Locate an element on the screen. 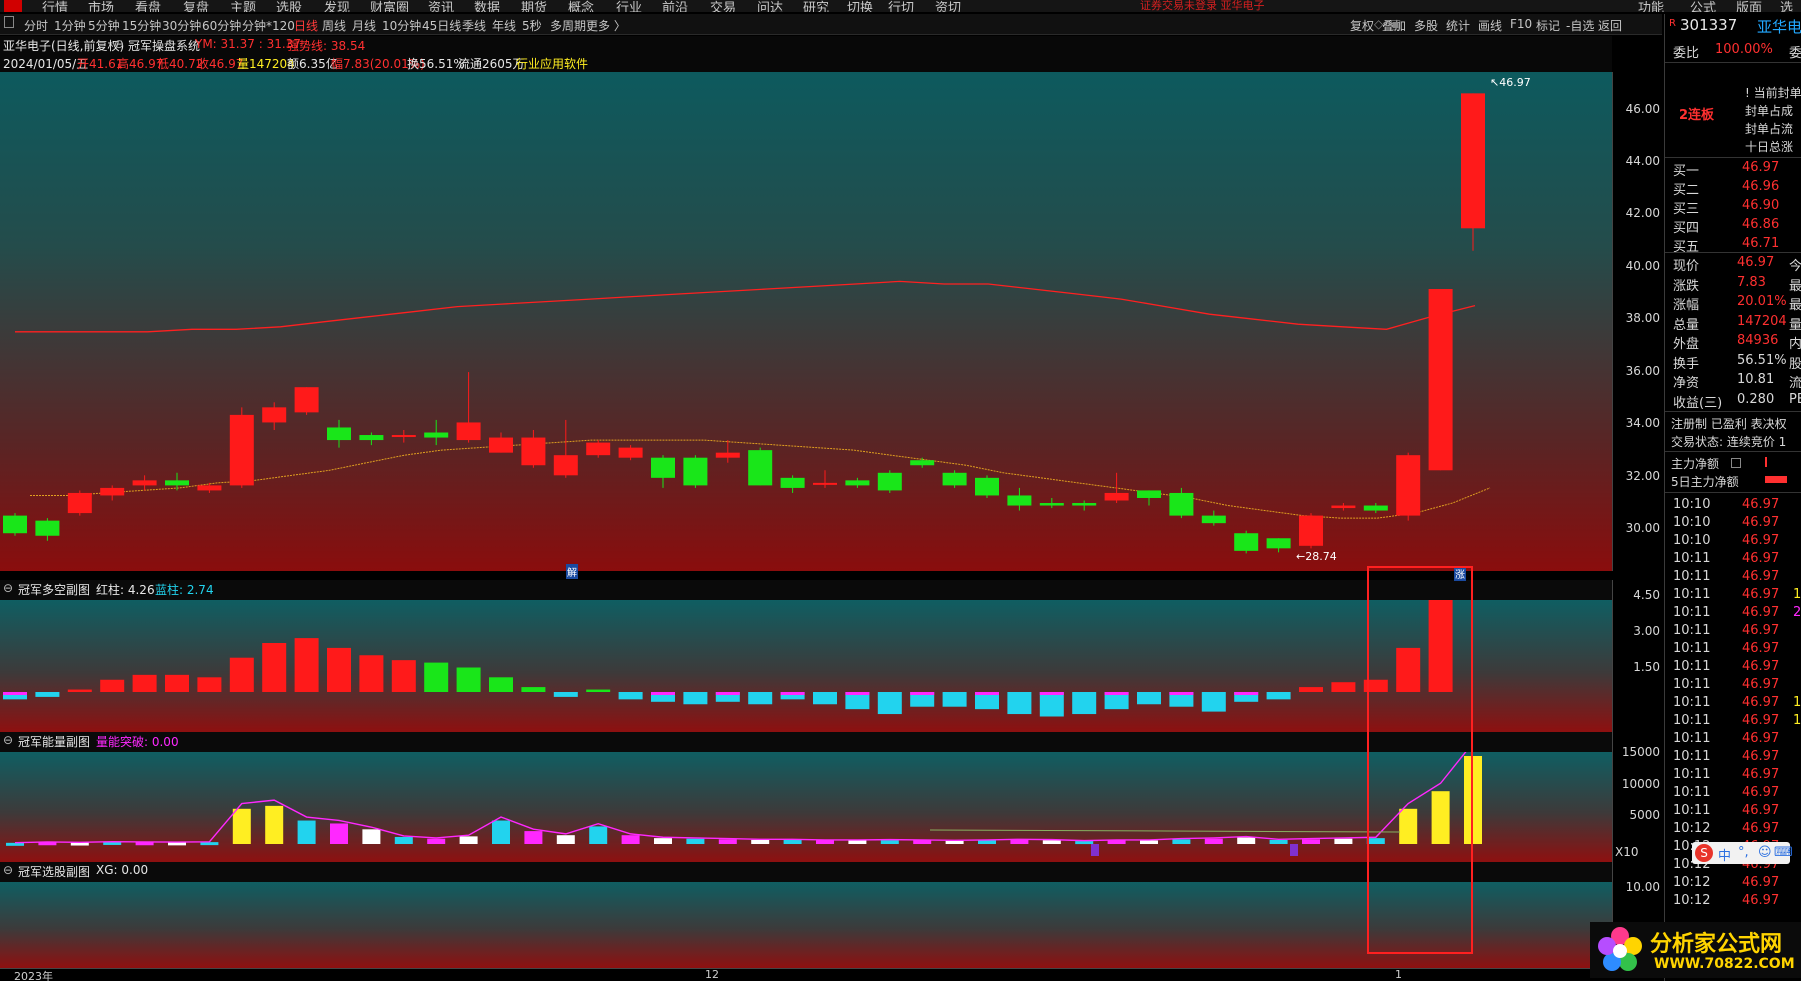 The width and height of the screenshot is (1801, 981). tool-5: F10 is located at coordinates (1521, 24).